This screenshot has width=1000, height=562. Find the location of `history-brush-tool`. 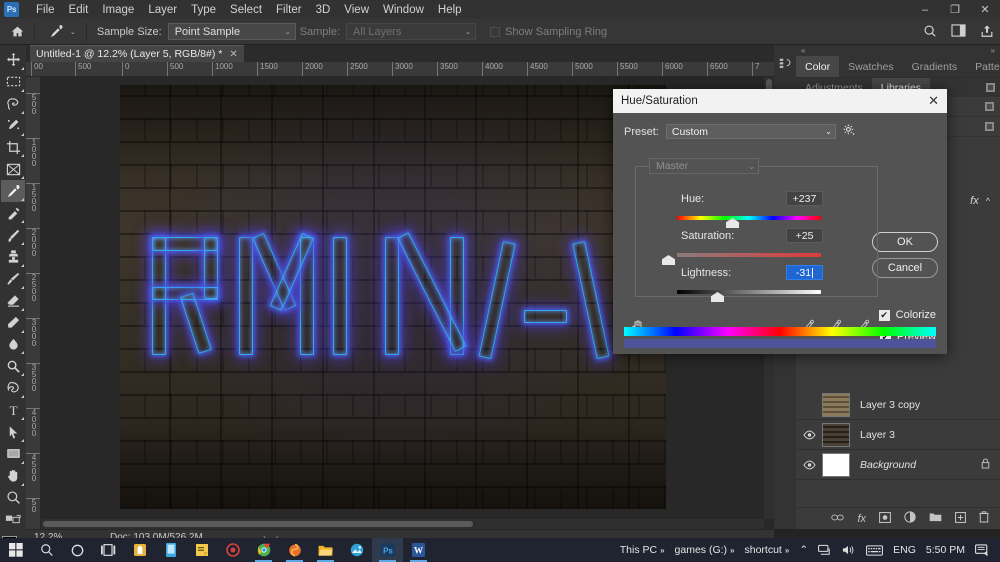

history-brush-tool is located at coordinates (13, 279).